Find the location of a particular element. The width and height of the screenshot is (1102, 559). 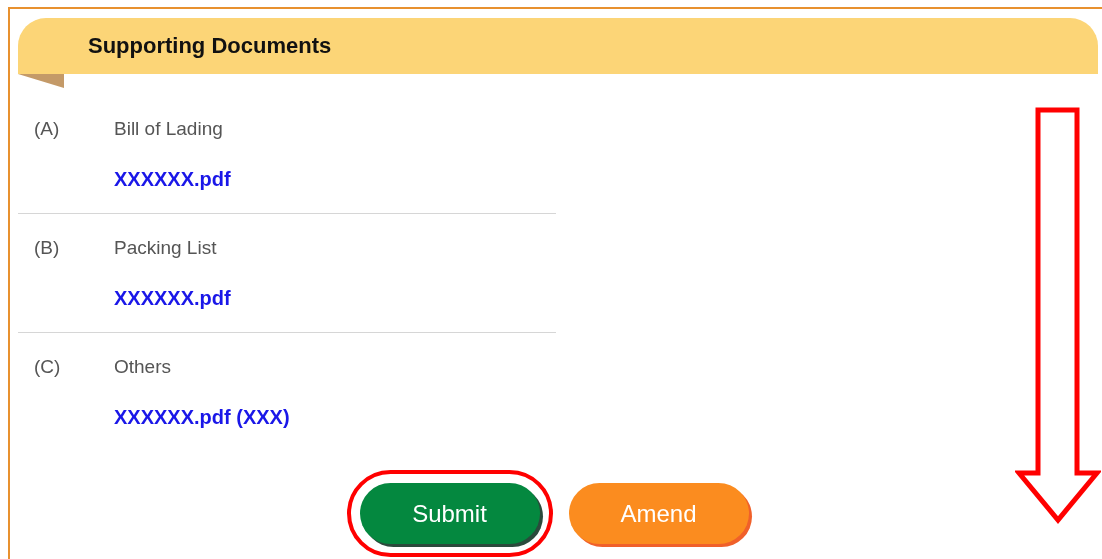

document-label: Packing List is located at coordinates (165, 248).